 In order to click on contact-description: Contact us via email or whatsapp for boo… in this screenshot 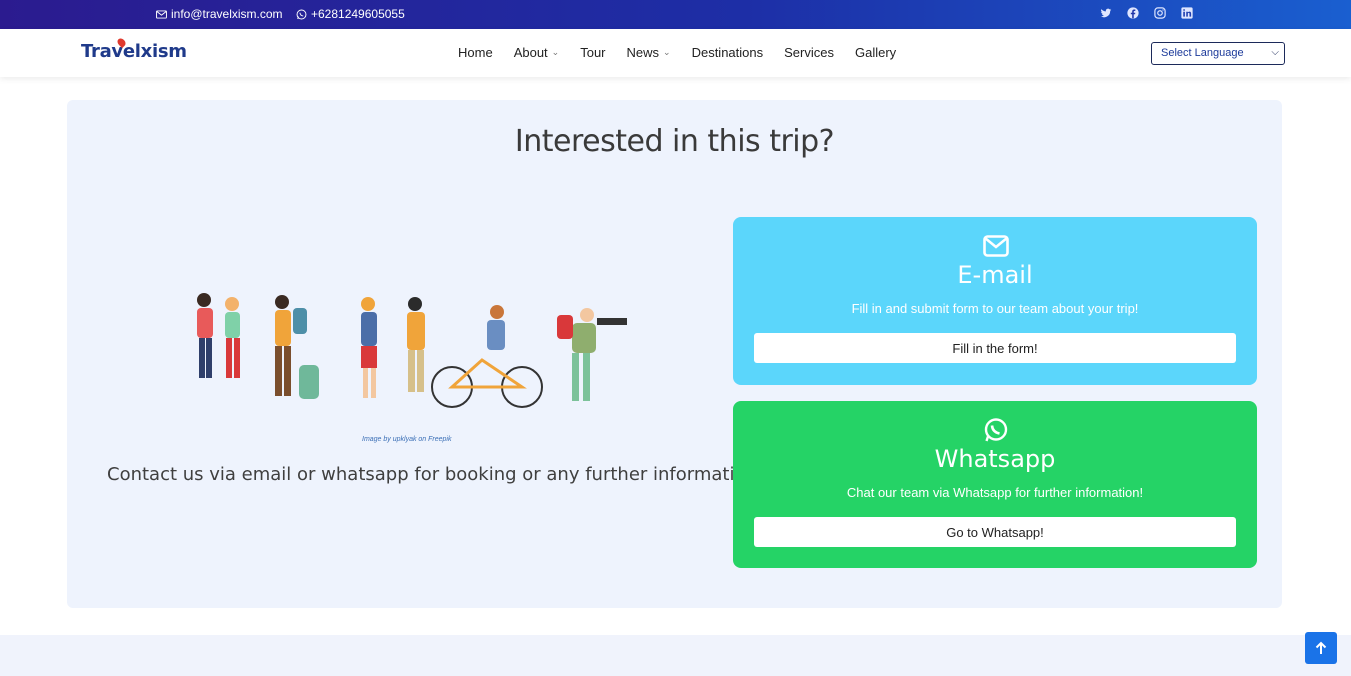, I will do `click(432, 474)`.